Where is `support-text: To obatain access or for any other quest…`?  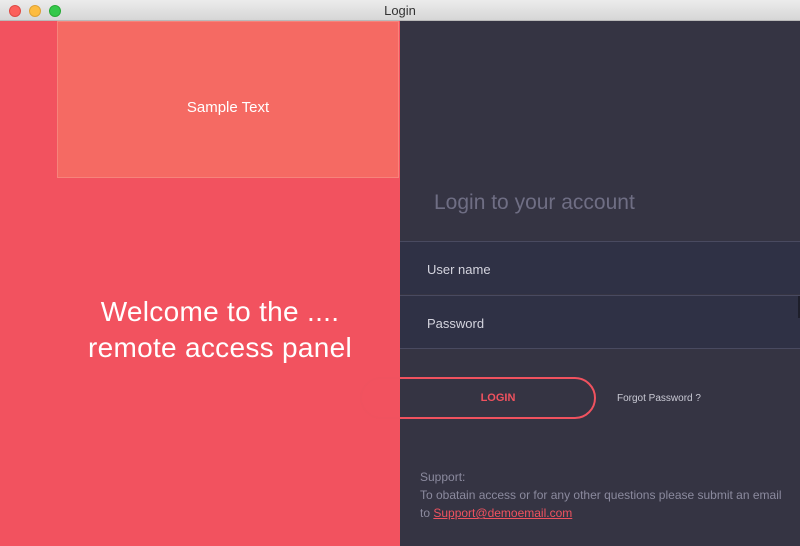
support-text: To obatain access or for any other quest… is located at coordinates (605, 504).